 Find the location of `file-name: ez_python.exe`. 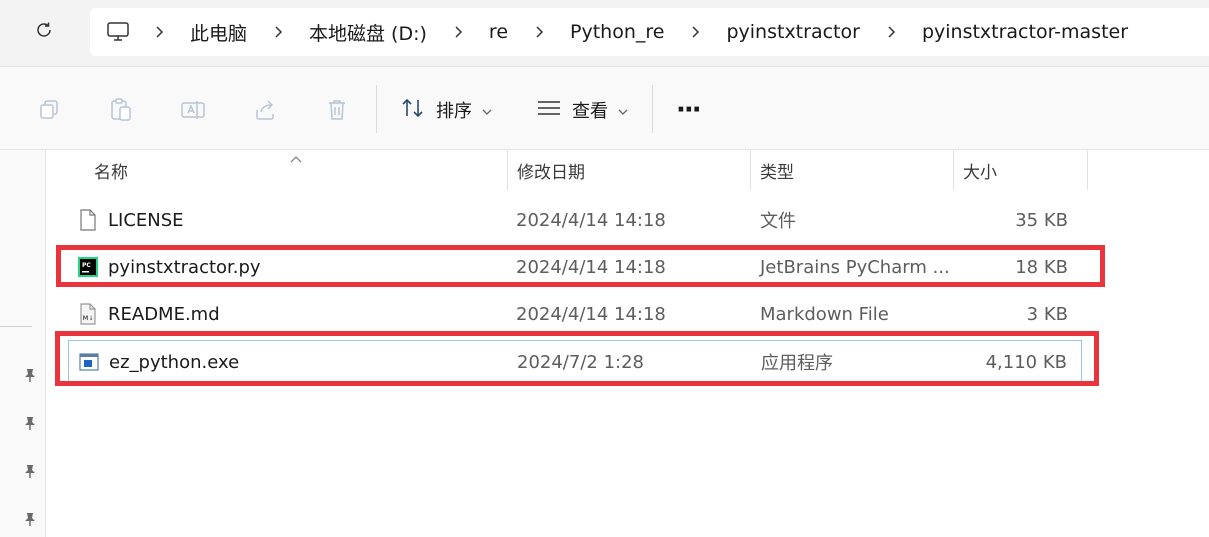

file-name: ez_python.exe is located at coordinates (174, 362).